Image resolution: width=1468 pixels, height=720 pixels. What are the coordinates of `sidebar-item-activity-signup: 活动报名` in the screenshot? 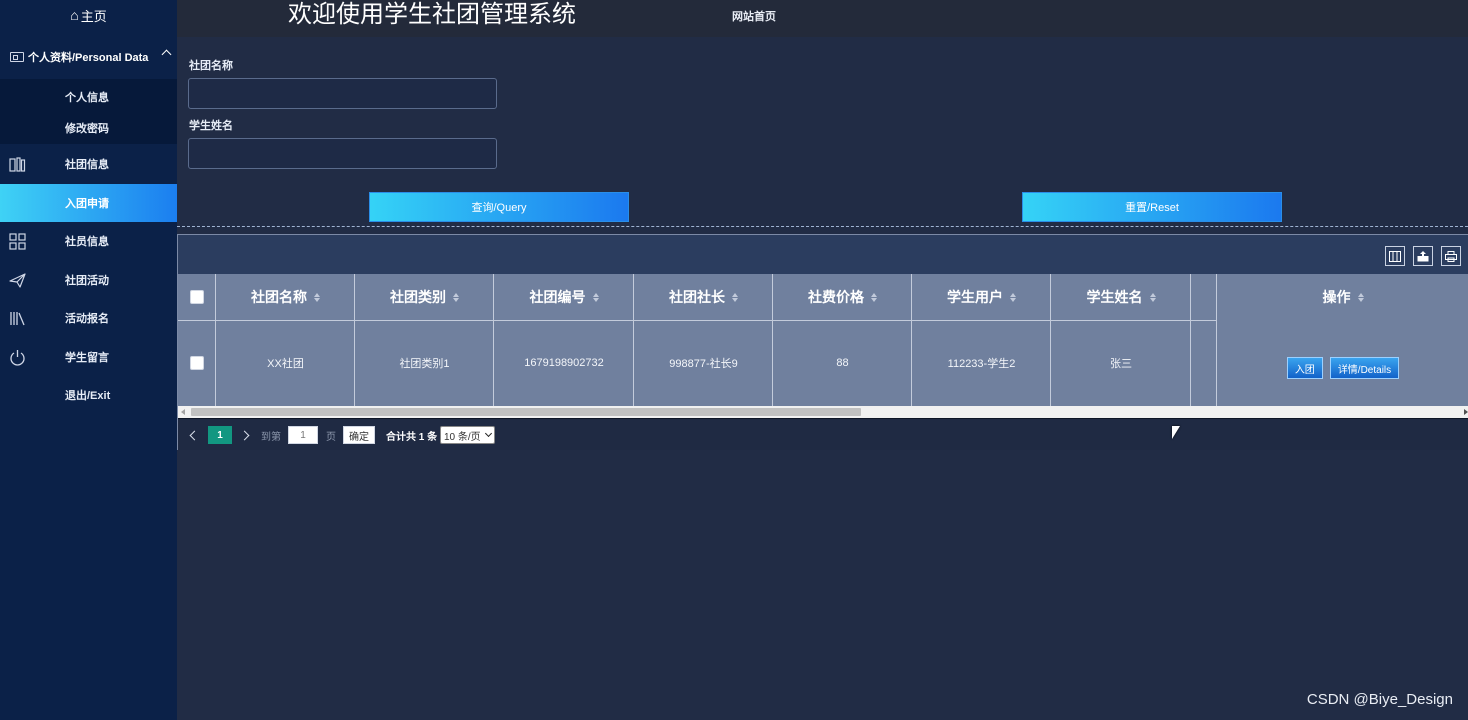 It's located at (88, 318).